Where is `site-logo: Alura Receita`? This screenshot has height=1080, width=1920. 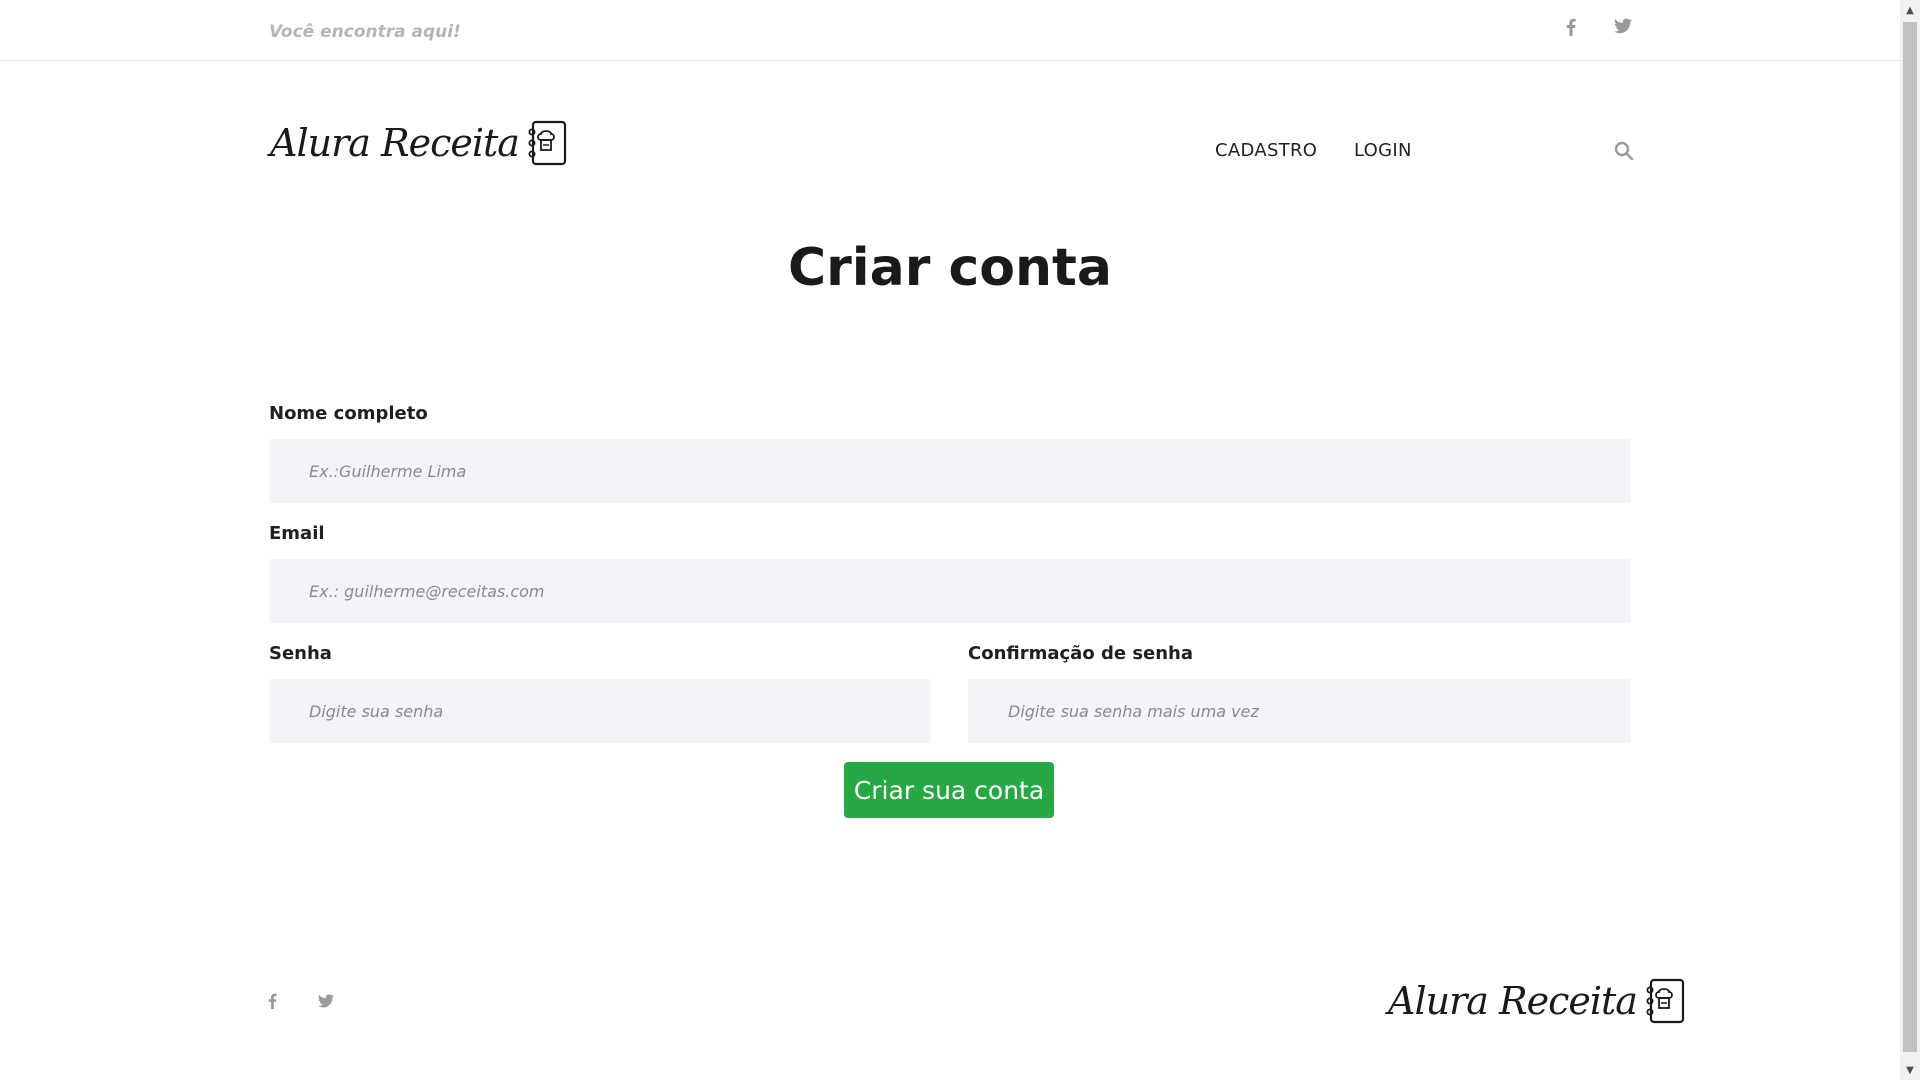 site-logo: Alura Receita is located at coordinates (418, 143).